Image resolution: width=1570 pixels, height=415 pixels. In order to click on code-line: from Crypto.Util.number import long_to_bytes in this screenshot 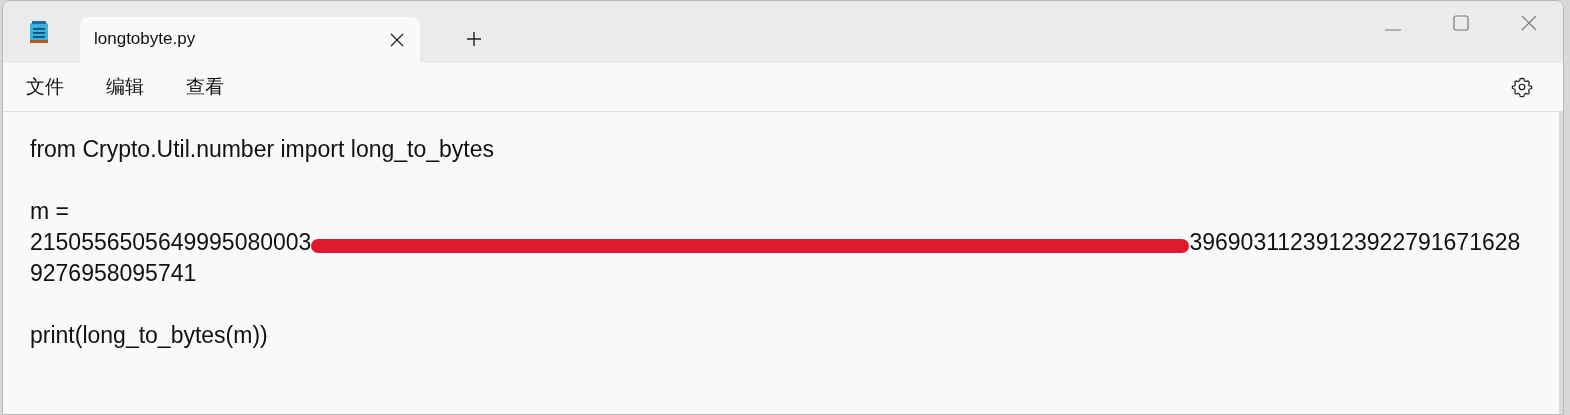, I will do `click(262, 149)`.